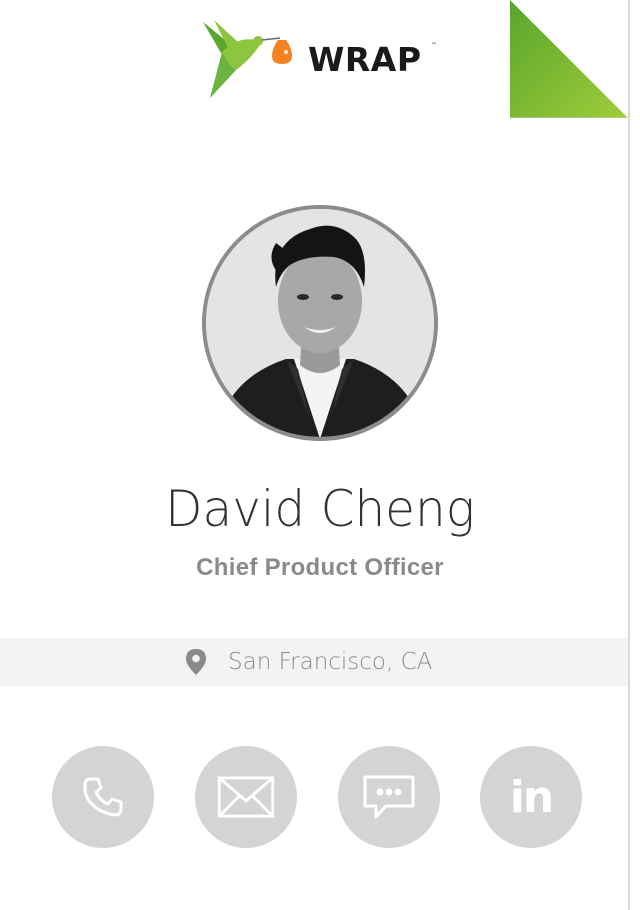  I want to click on phone-icon, so click(103, 797).